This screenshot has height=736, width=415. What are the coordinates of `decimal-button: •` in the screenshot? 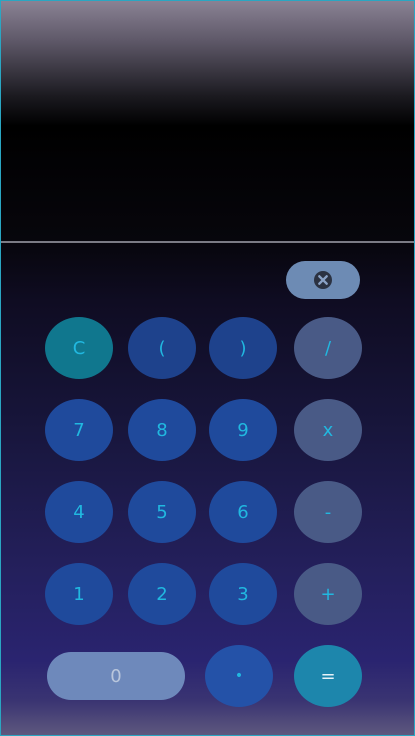 It's located at (239, 676).